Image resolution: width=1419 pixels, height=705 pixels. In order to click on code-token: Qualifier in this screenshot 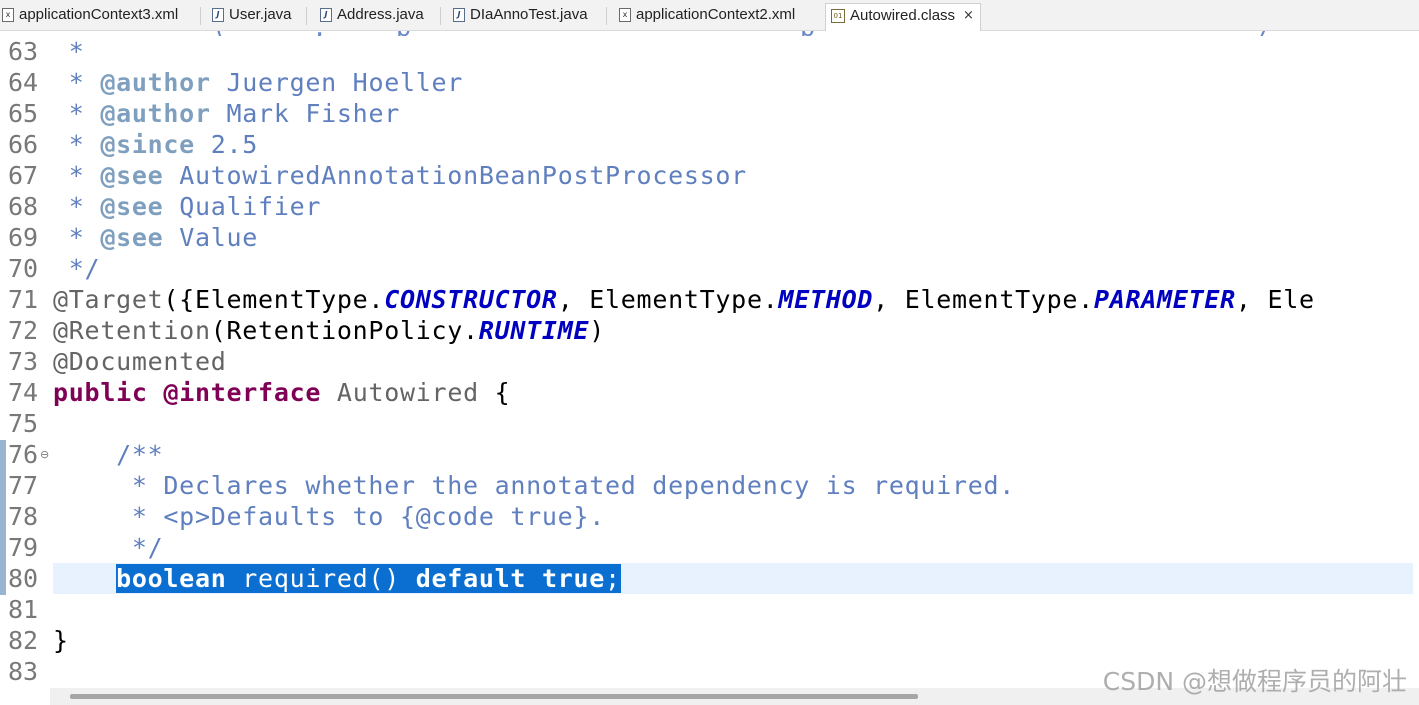, I will do `click(242, 206)`.